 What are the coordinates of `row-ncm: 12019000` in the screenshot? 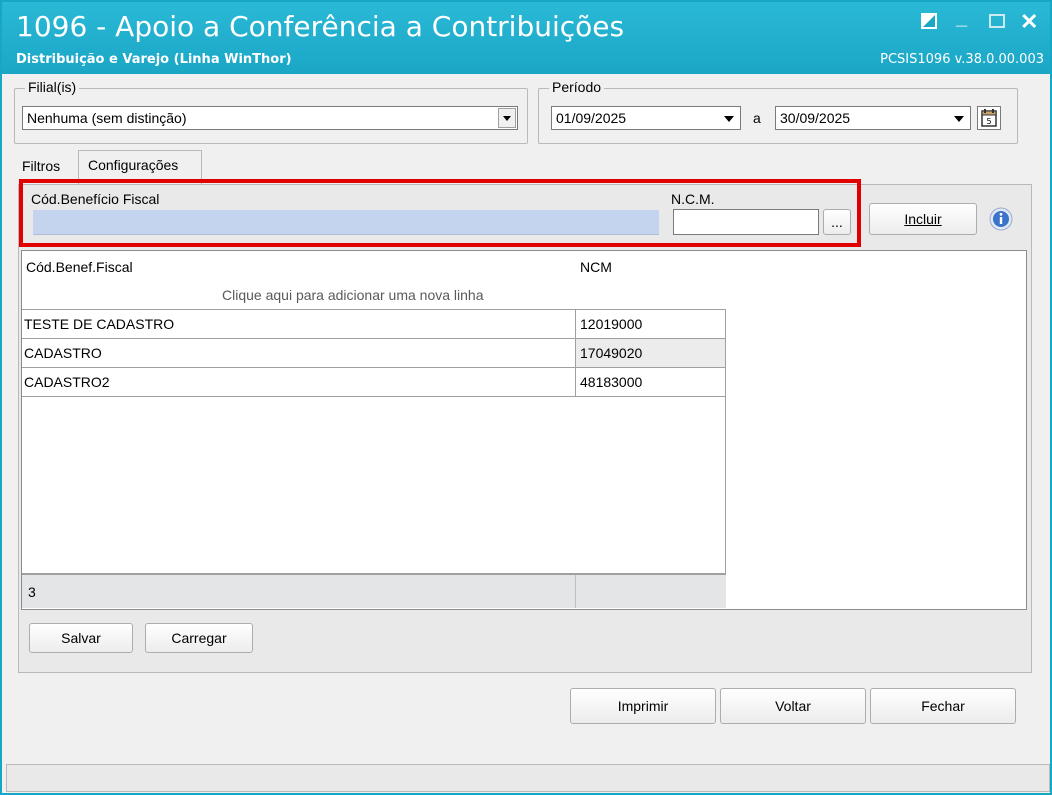 It's located at (611, 324).